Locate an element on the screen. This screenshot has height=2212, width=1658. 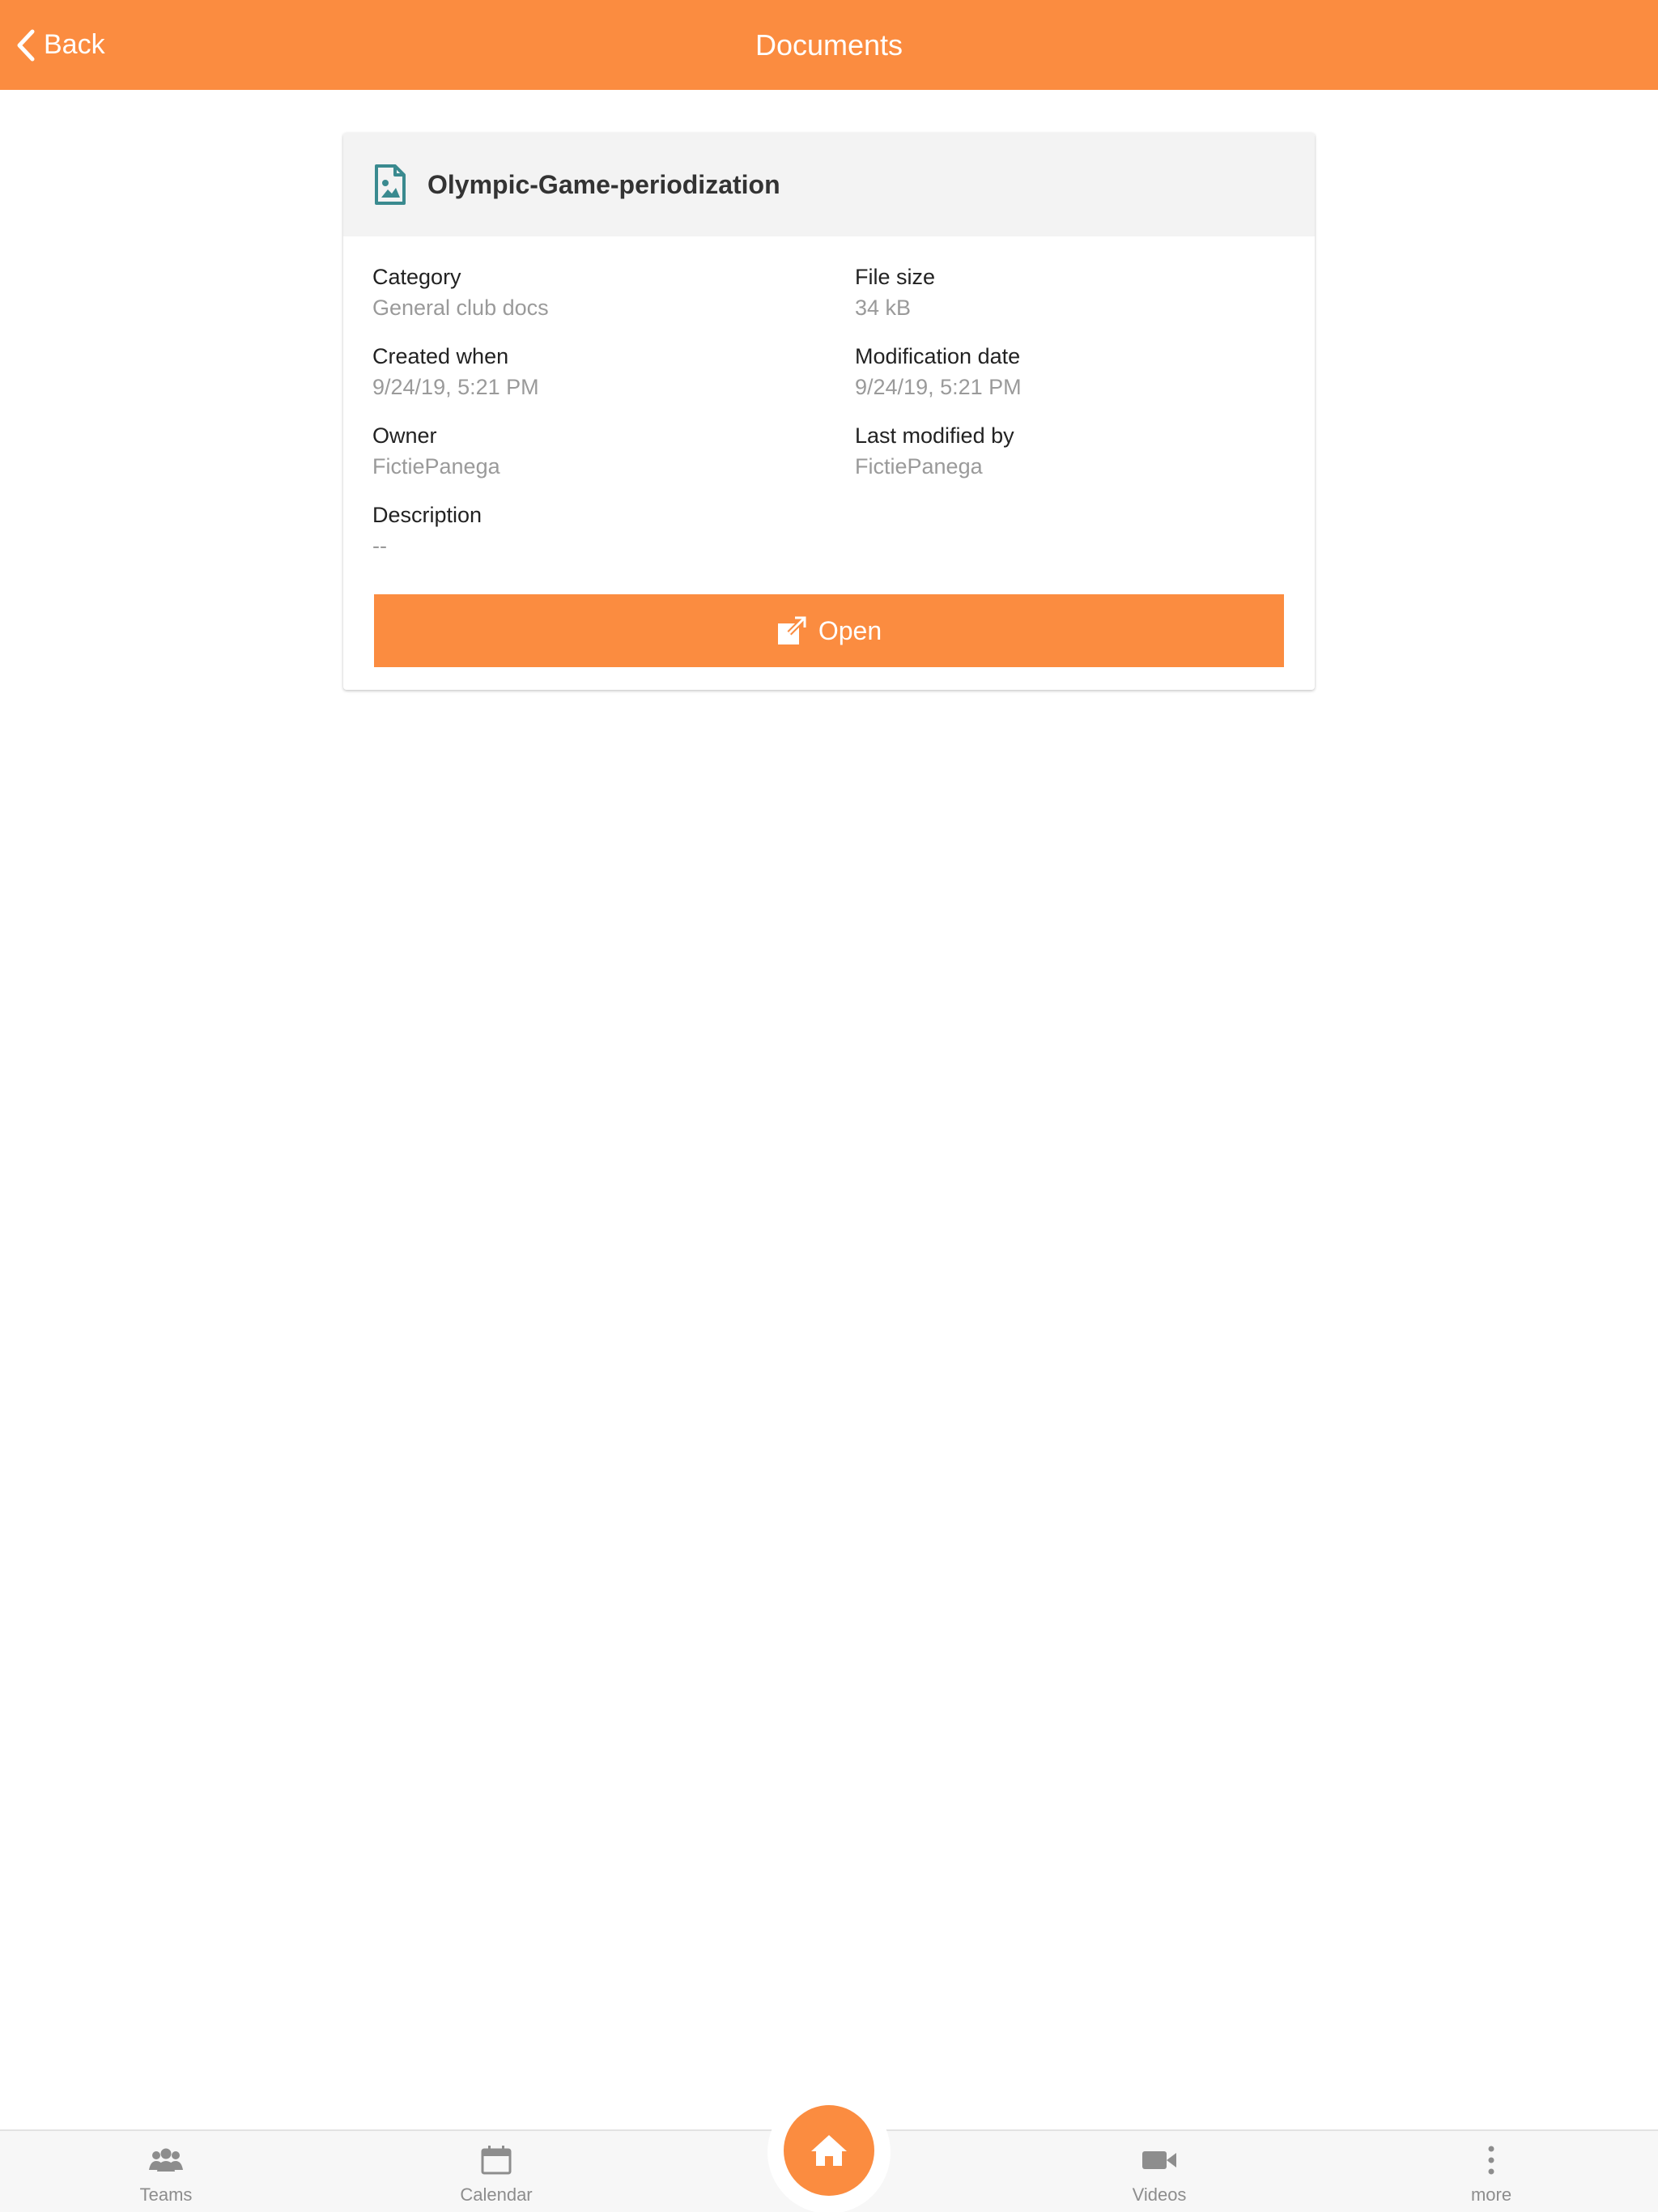
image-file-icon is located at coordinates (390, 185).